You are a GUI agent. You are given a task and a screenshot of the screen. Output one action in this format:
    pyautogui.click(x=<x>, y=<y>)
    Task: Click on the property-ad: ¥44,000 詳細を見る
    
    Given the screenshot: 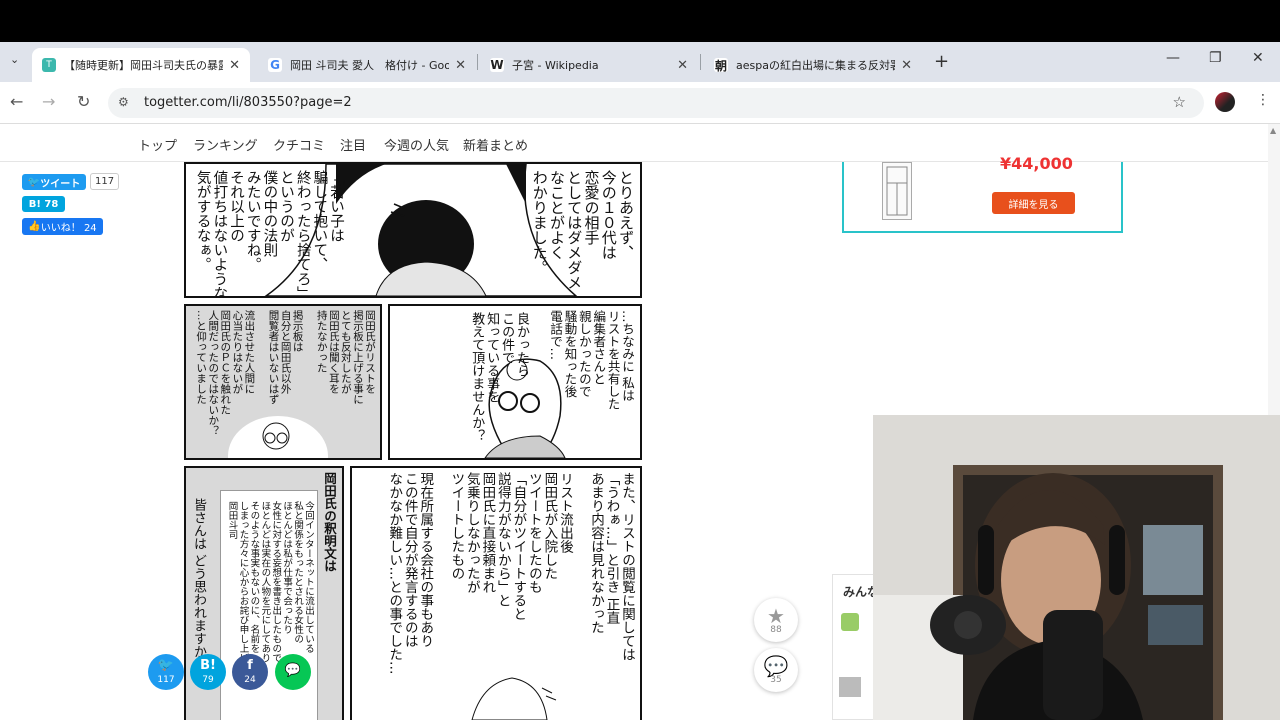 What is the action you would take?
    pyautogui.click(x=982, y=193)
    